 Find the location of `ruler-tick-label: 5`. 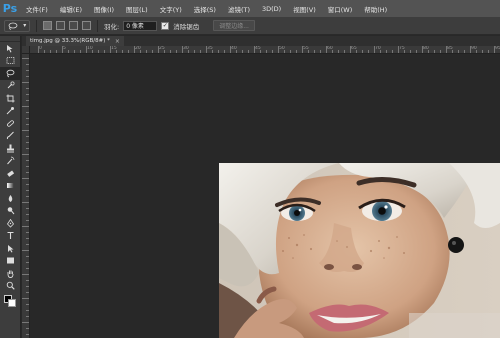

ruler-tick-label: 5 is located at coordinates (64, 48).